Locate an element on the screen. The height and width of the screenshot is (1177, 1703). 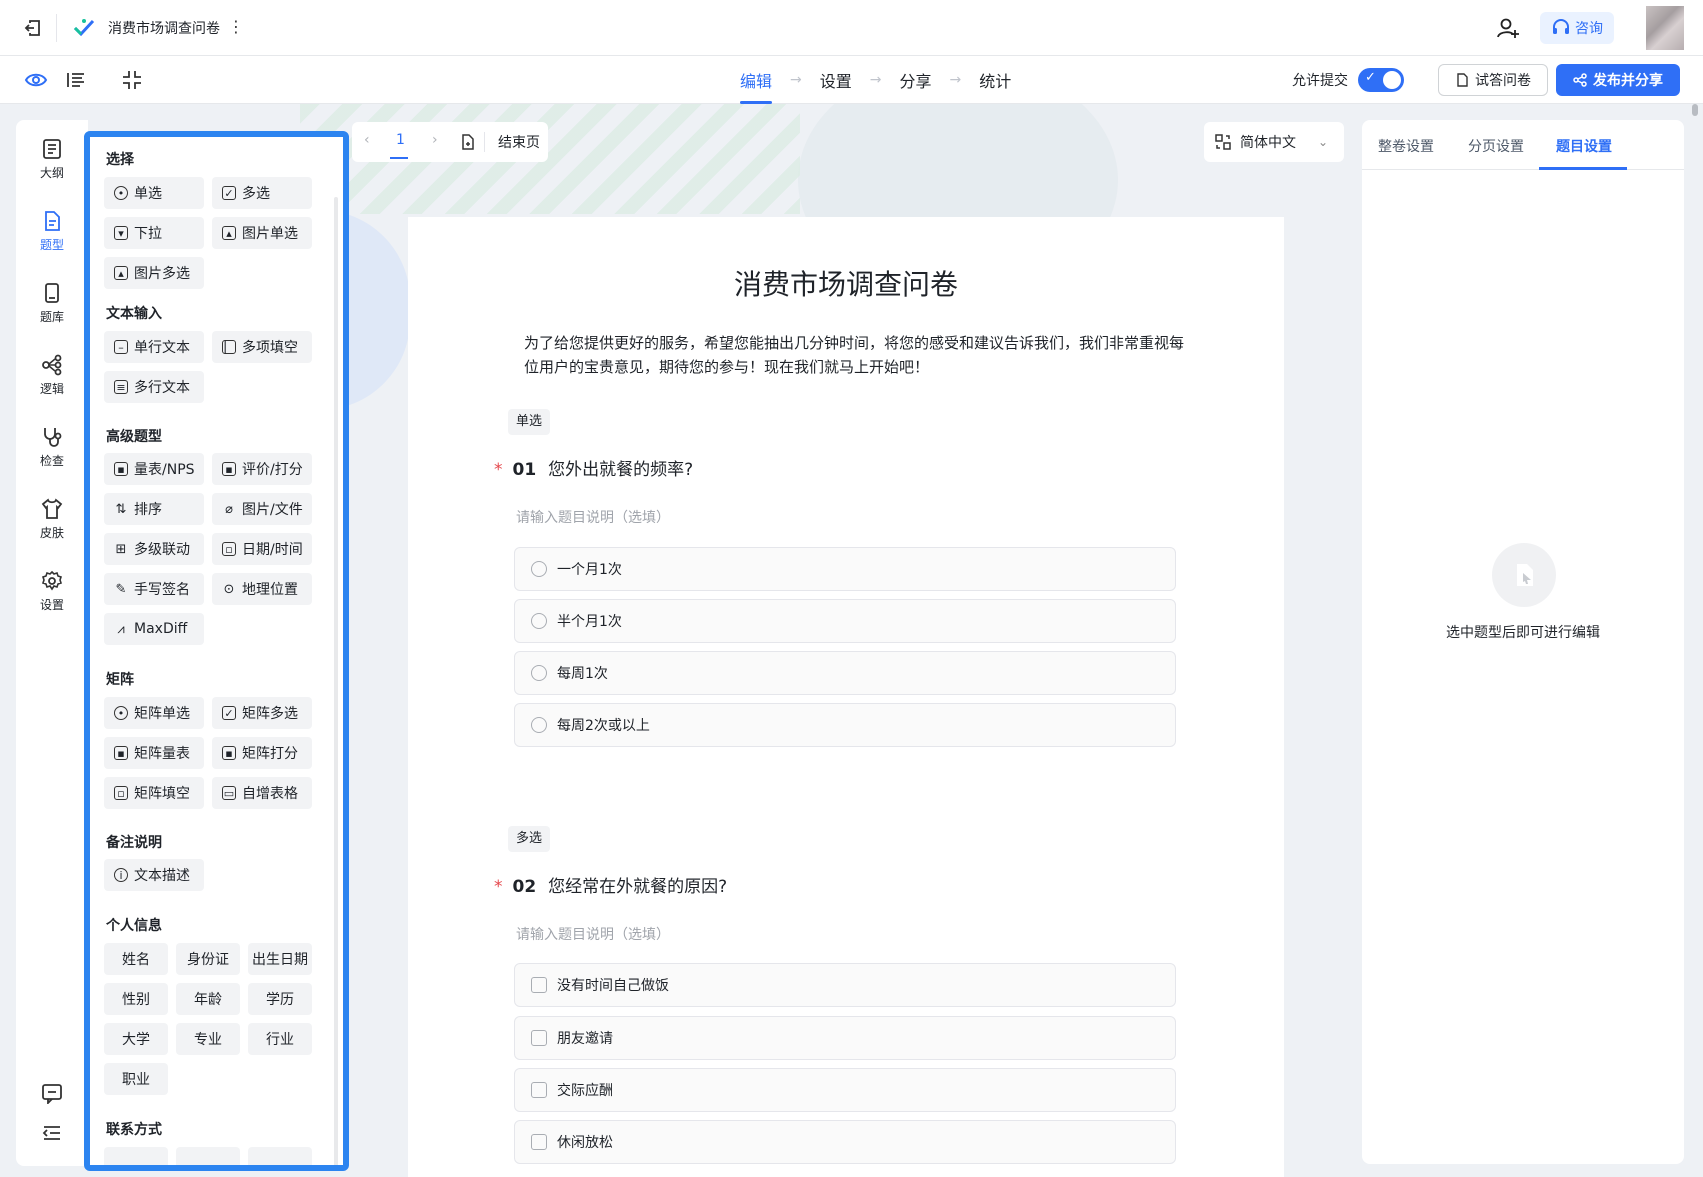
field-education: 学历 is located at coordinates (280, 999).